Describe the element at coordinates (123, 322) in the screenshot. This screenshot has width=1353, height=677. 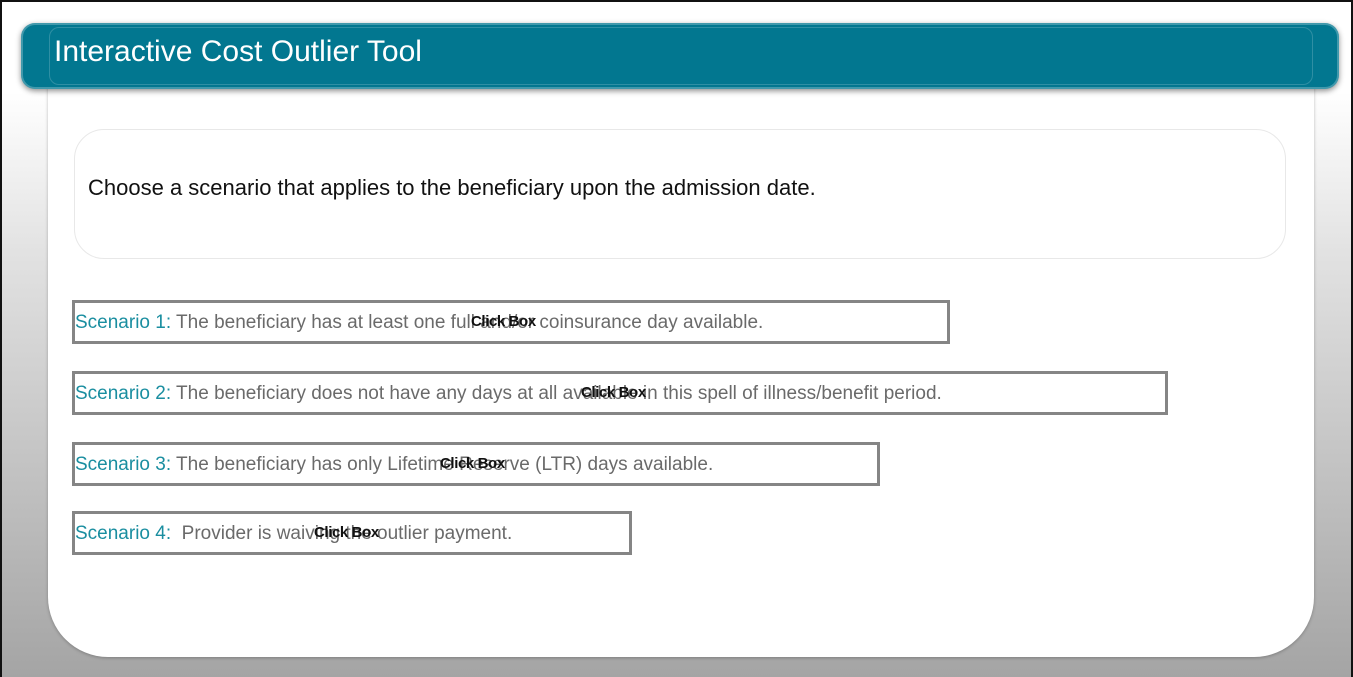
I see `scenario-1-label: Scenario 1:` at that location.